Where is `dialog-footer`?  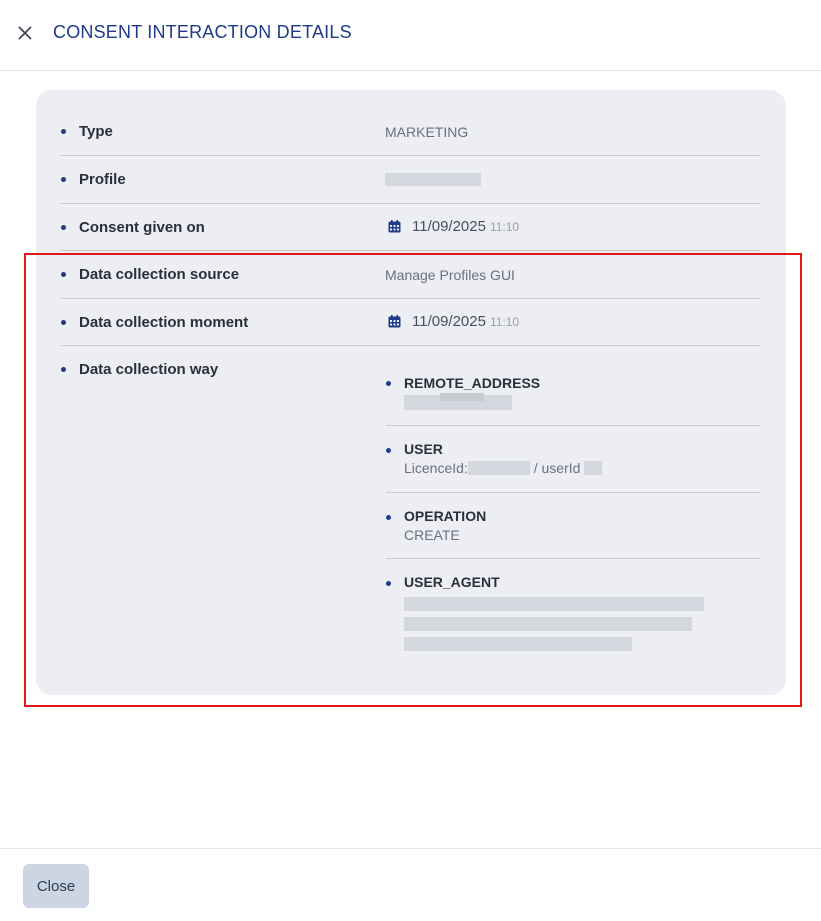
dialog-footer is located at coordinates (410, 884).